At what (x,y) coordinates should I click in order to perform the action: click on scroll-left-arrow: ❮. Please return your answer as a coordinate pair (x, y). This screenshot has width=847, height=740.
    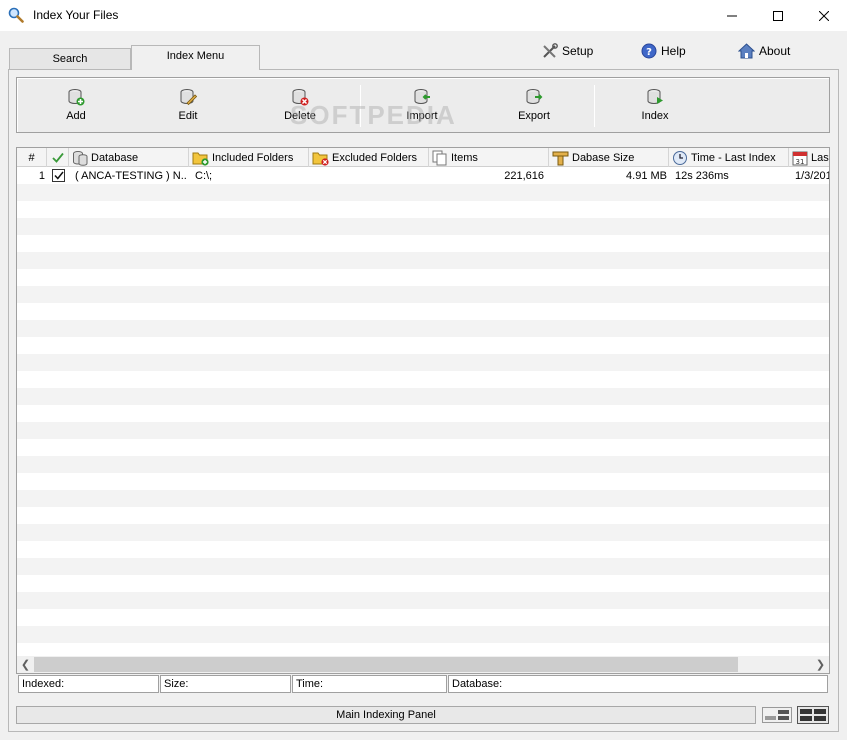
    Looking at the image, I should click on (25, 664).